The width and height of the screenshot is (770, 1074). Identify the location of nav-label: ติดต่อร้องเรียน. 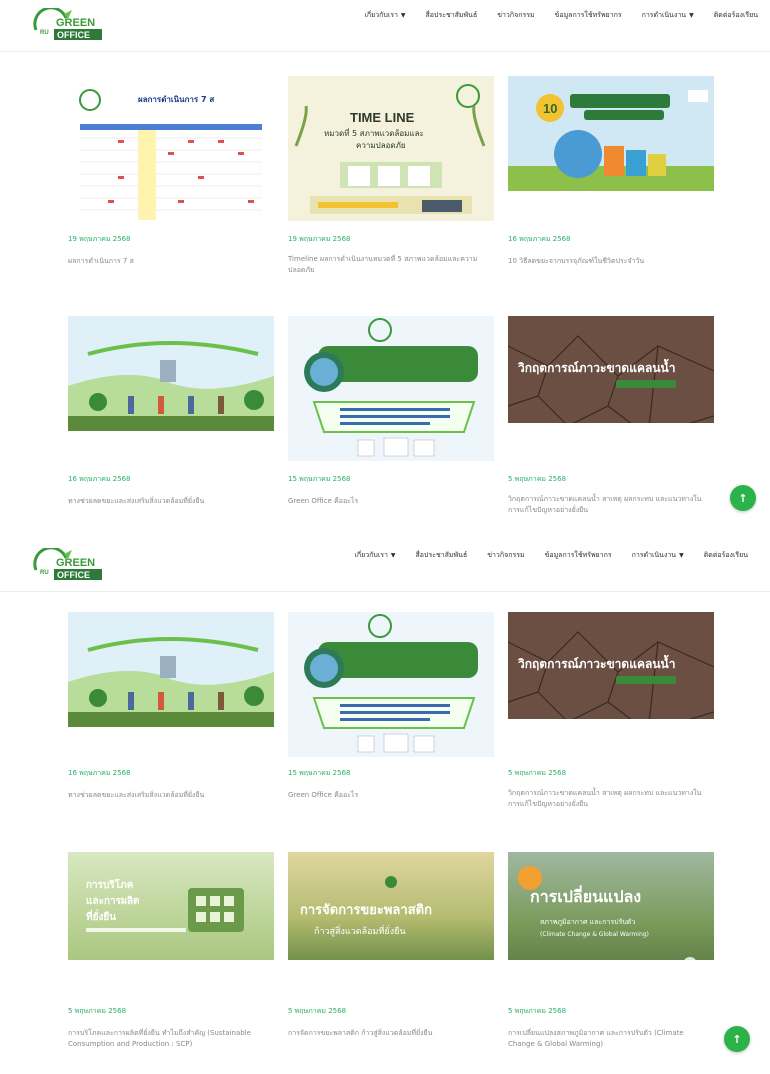
(735, 15).